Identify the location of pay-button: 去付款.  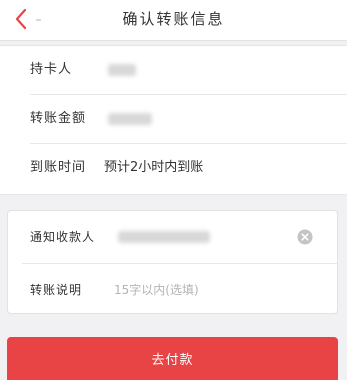
(172, 358).